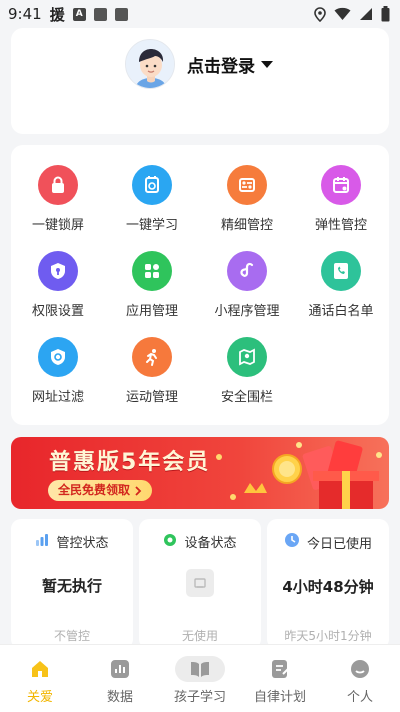 This screenshot has width=400, height=712. Describe the element at coordinates (58, 271) in the screenshot. I see `shield-key-icon` at that location.